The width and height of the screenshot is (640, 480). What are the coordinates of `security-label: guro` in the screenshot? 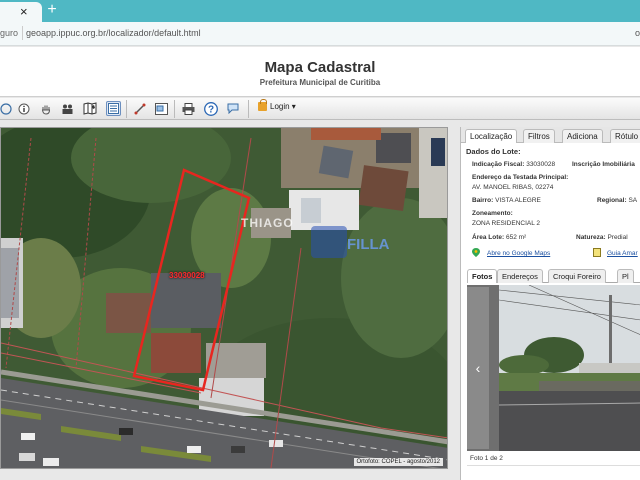 It's located at (9, 33).